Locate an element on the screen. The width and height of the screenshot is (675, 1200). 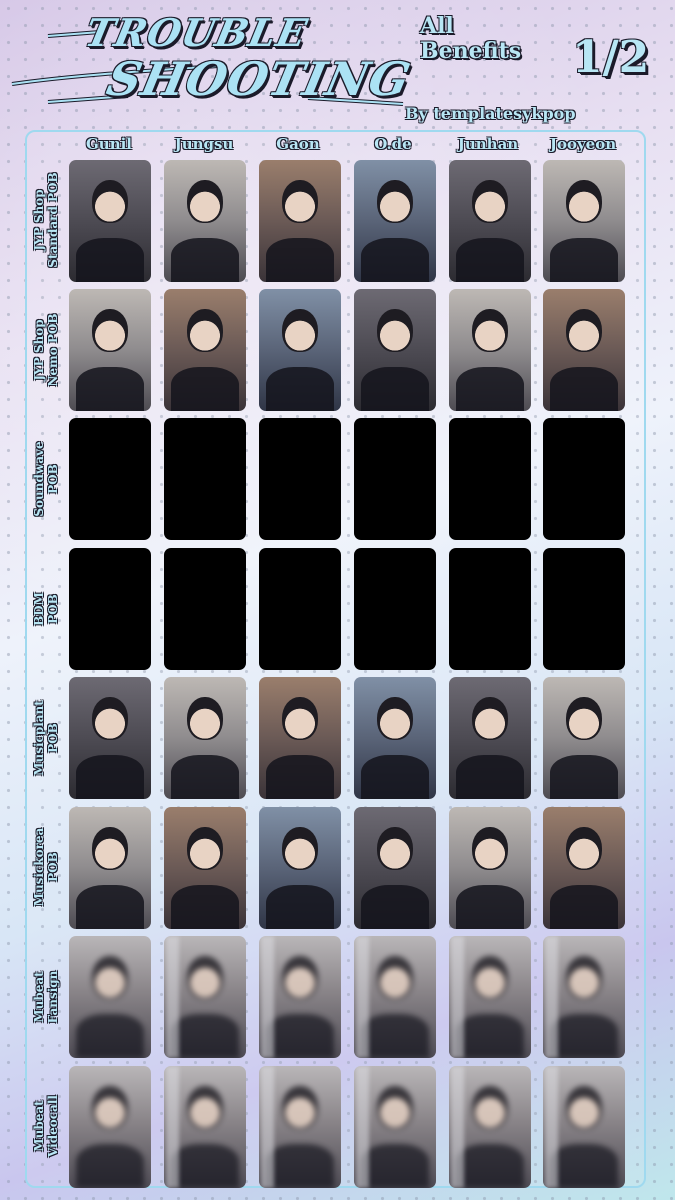
title-line-1: TROUBLE is located at coordinates (196, 32).